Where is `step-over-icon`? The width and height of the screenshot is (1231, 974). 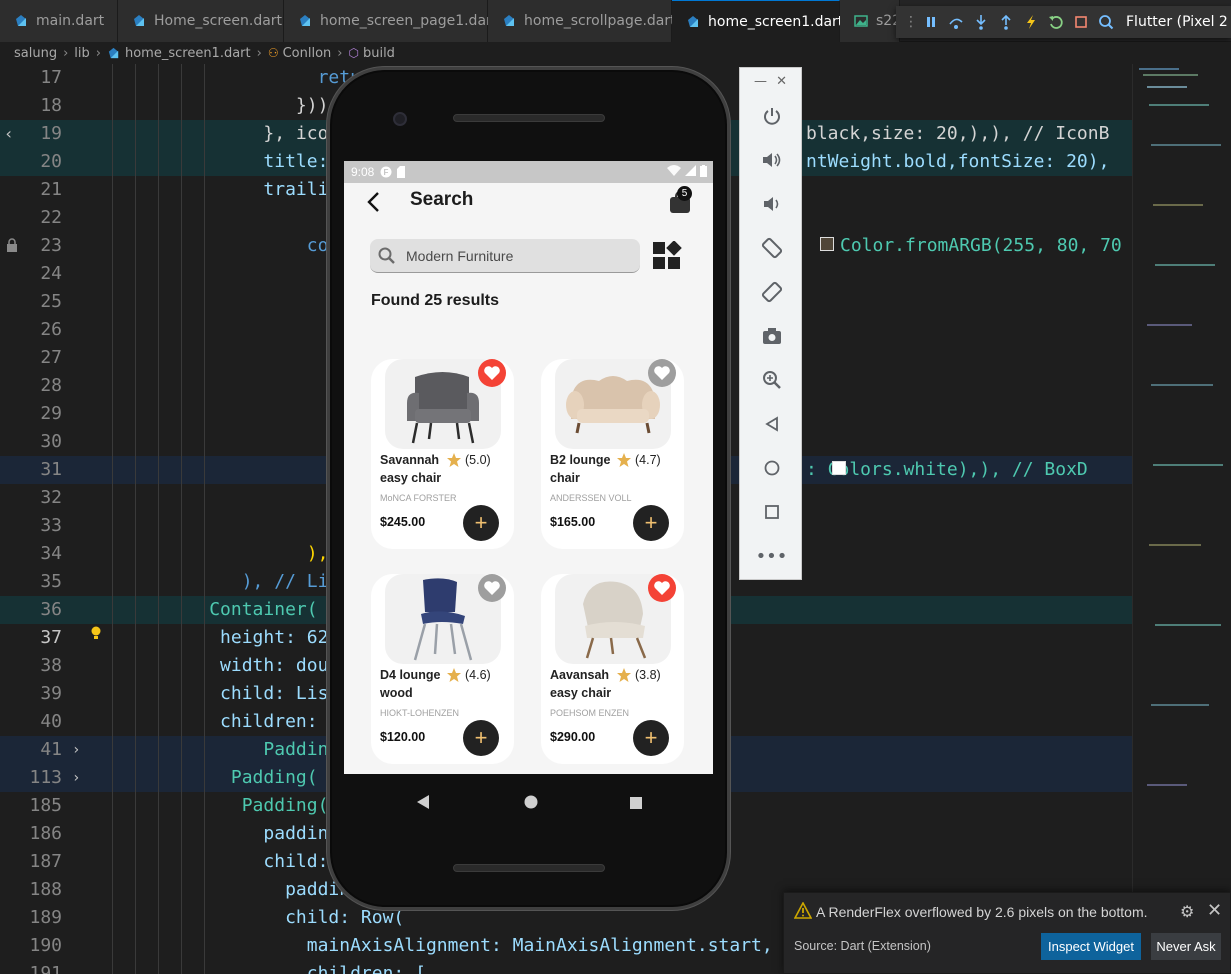
step-over-icon is located at coordinates (955, 22).